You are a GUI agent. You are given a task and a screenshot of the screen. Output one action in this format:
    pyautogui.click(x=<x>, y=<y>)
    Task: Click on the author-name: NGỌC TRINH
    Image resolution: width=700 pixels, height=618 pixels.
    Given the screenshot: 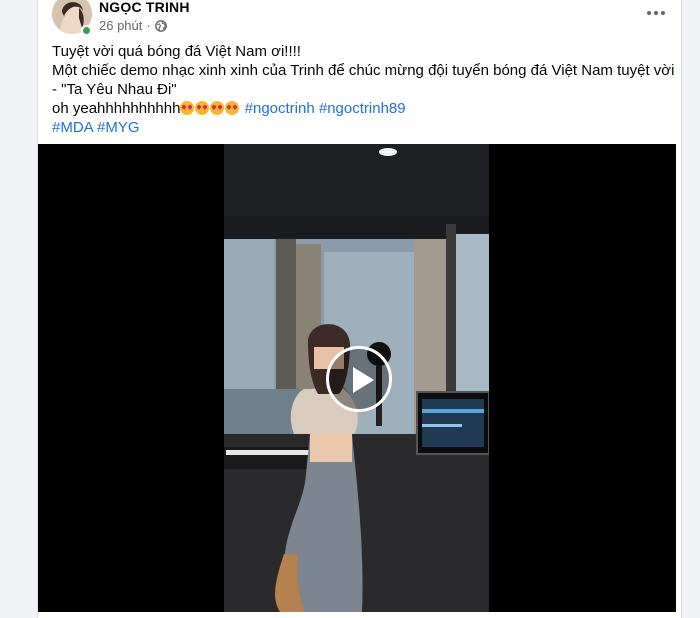 What is the action you would take?
    pyautogui.click(x=144, y=7)
    